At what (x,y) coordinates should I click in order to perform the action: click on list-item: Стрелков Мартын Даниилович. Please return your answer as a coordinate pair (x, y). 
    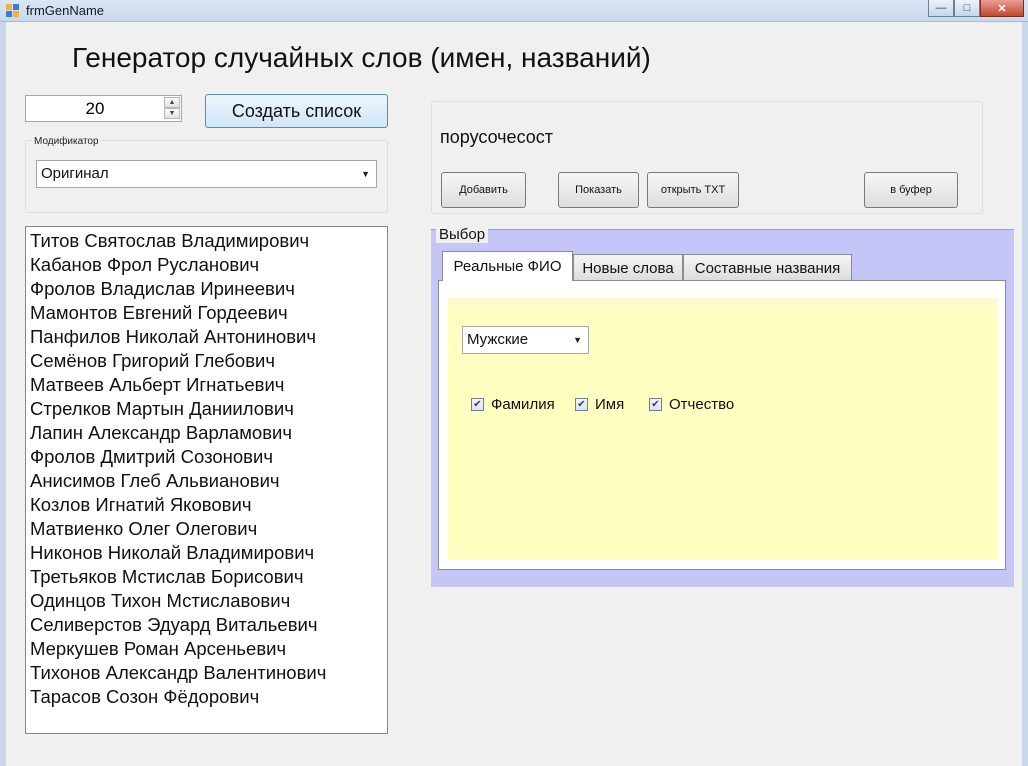
    Looking at the image, I should click on (206, 409).